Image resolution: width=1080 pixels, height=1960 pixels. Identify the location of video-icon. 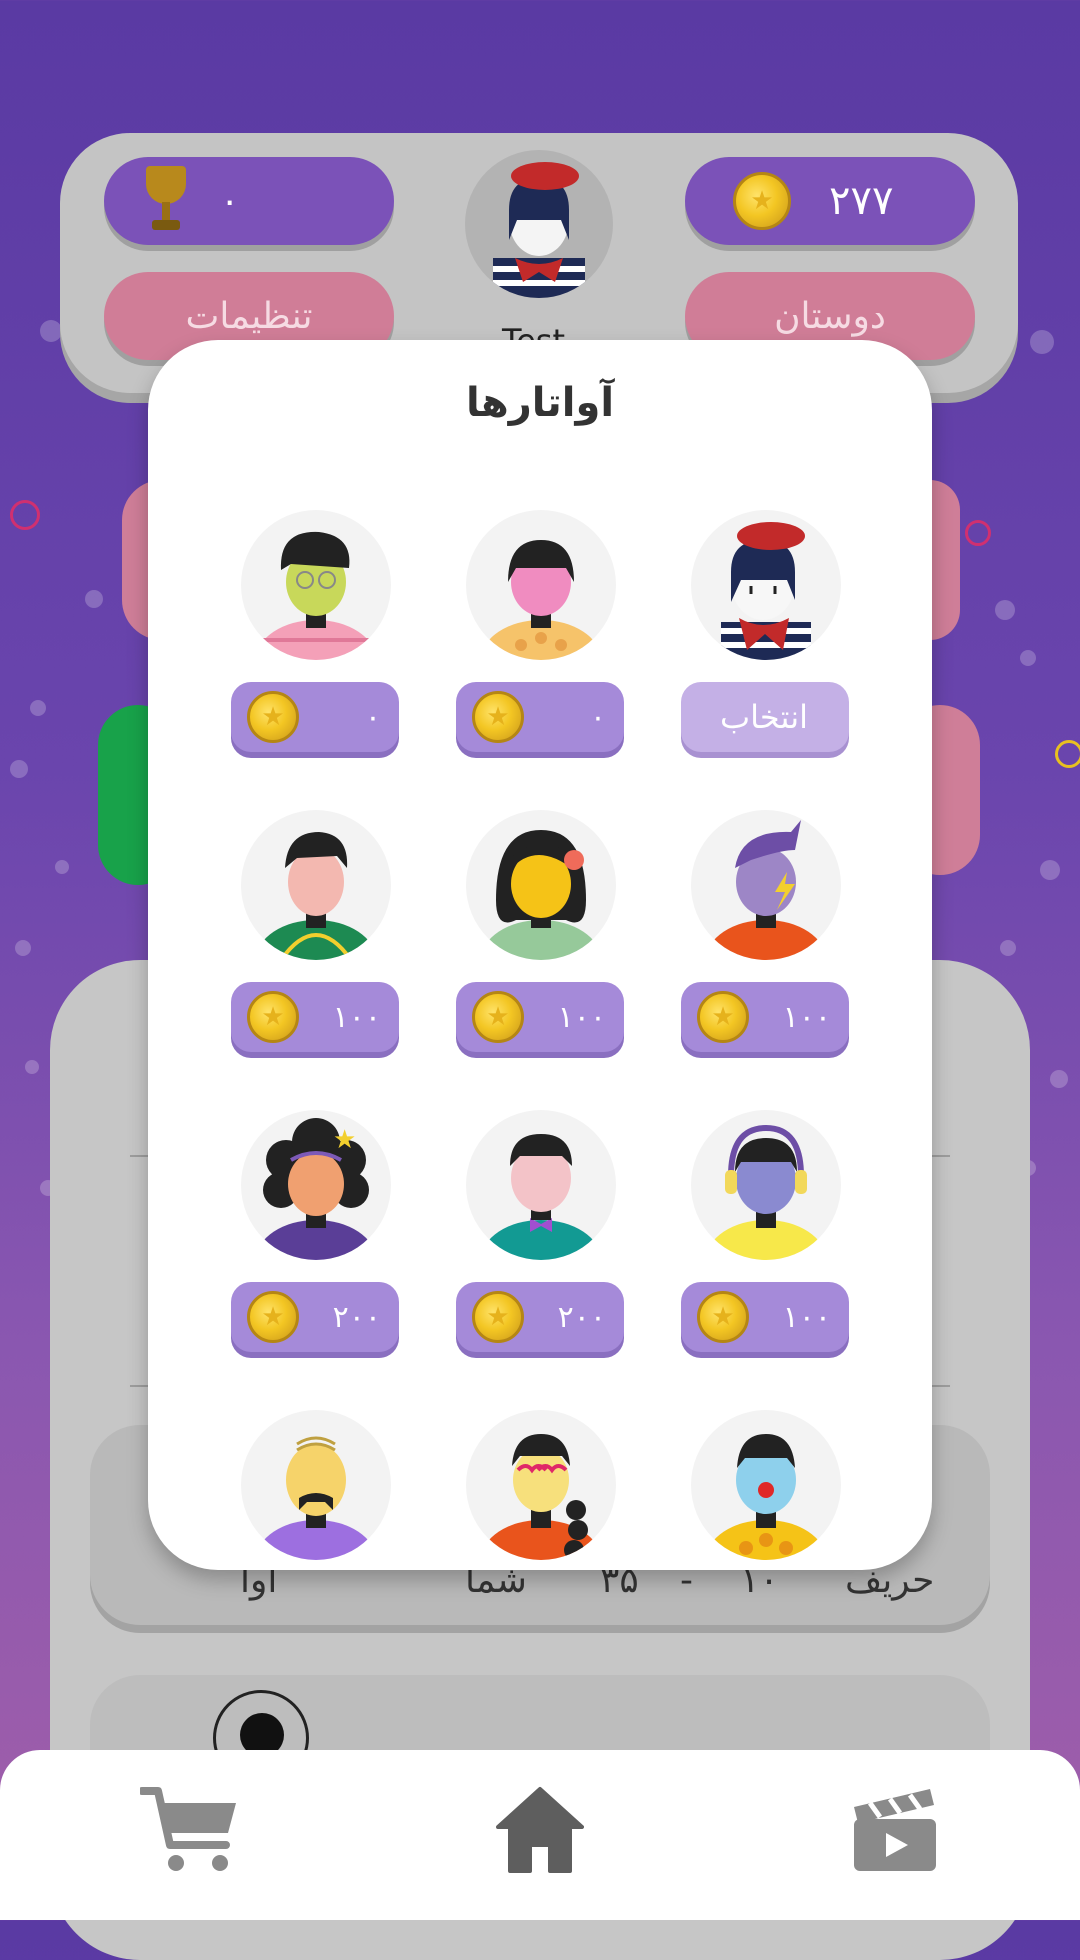
(895, 1830).